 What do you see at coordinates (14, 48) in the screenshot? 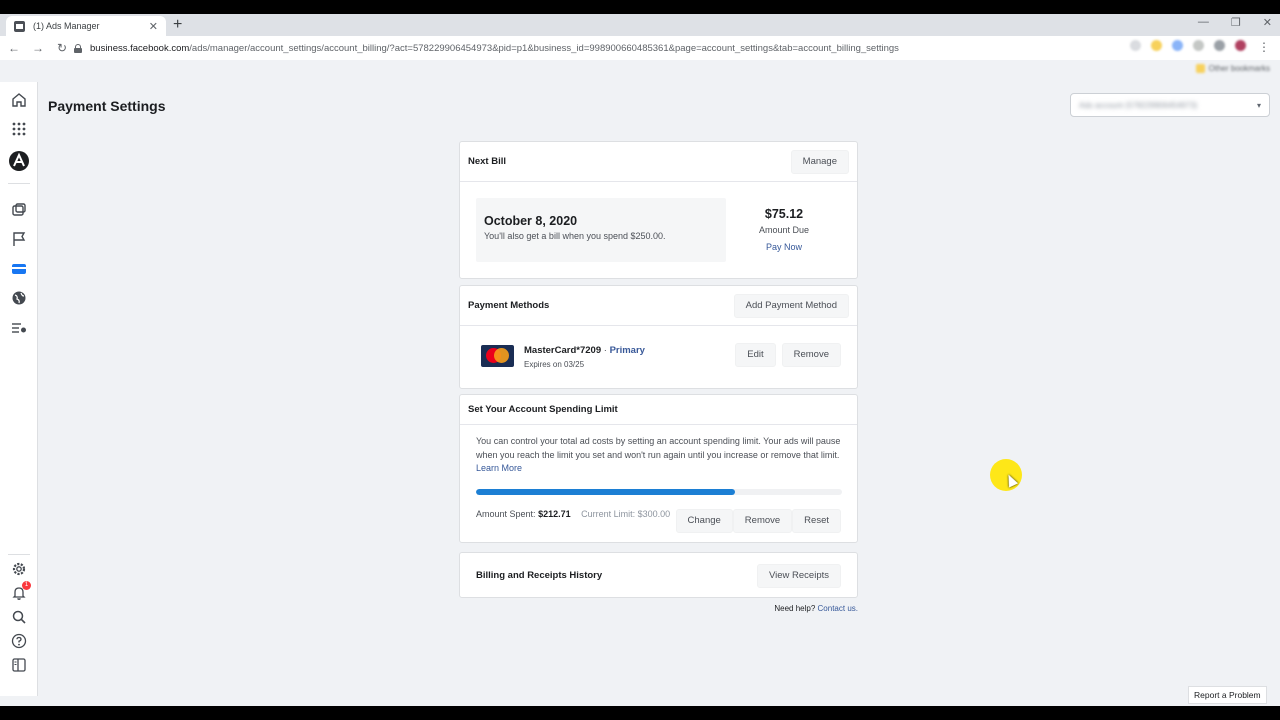
I see `back-button: ←` at bounding box center [14, 48].